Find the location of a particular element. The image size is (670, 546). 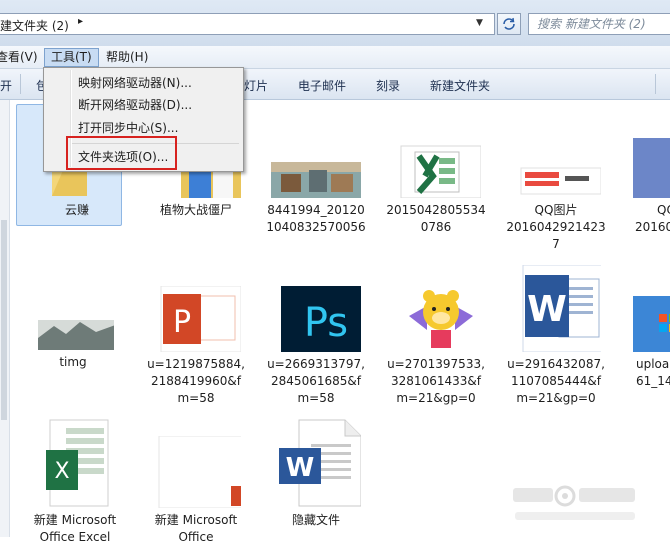

file-name: 云赚 is located at coordinates (76, 210).